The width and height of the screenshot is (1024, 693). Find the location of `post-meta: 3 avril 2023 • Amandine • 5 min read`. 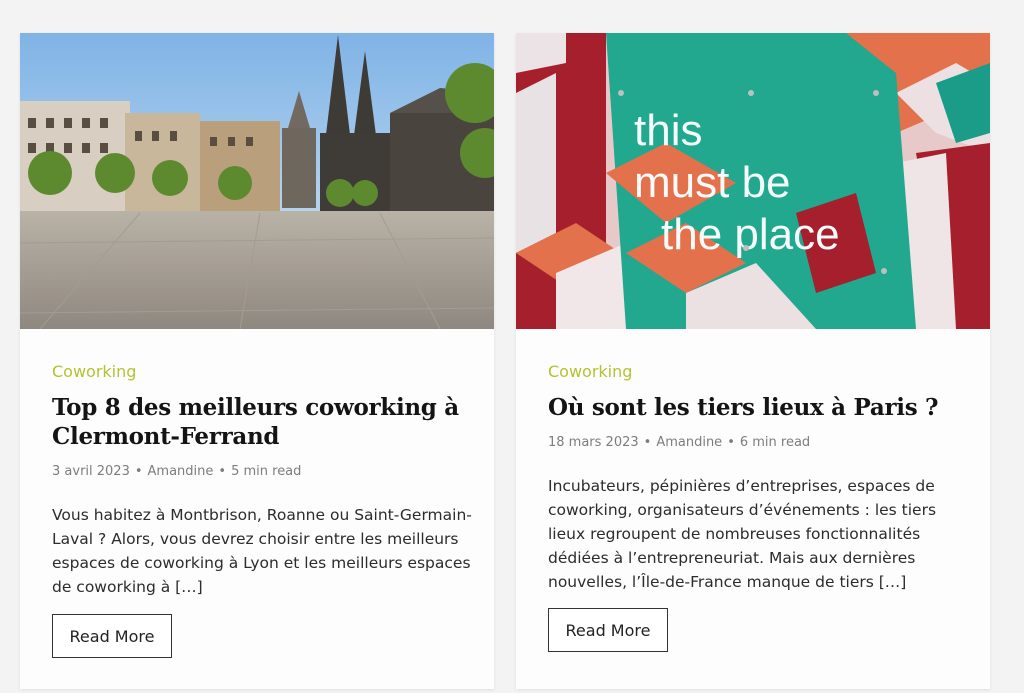

post-meta: 3 avril 2023 • Amandine • 5 min read is located at coordinates (262, 472).